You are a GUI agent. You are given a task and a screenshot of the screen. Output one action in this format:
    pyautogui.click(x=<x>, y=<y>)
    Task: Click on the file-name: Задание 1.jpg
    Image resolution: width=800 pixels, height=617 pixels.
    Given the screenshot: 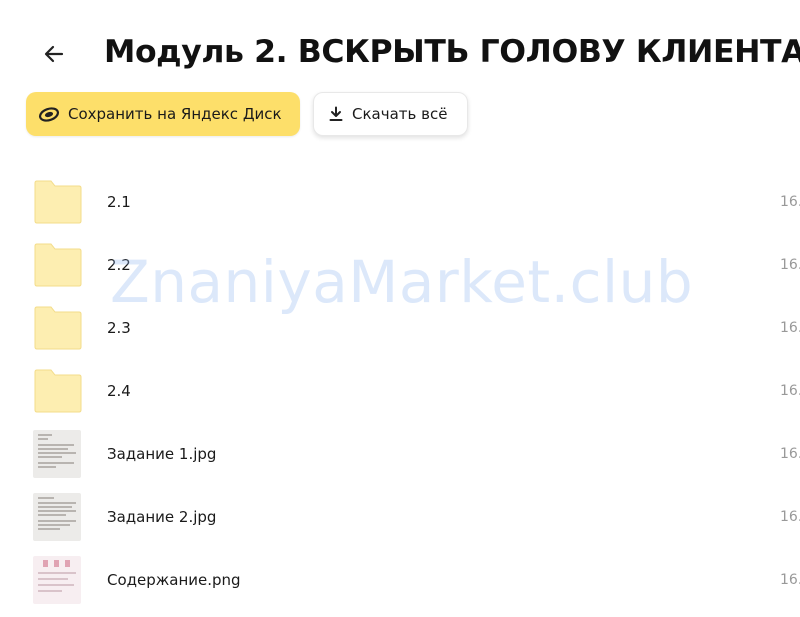 What is the action you would take?
    pyautogui.click(x=162, y=454)
    